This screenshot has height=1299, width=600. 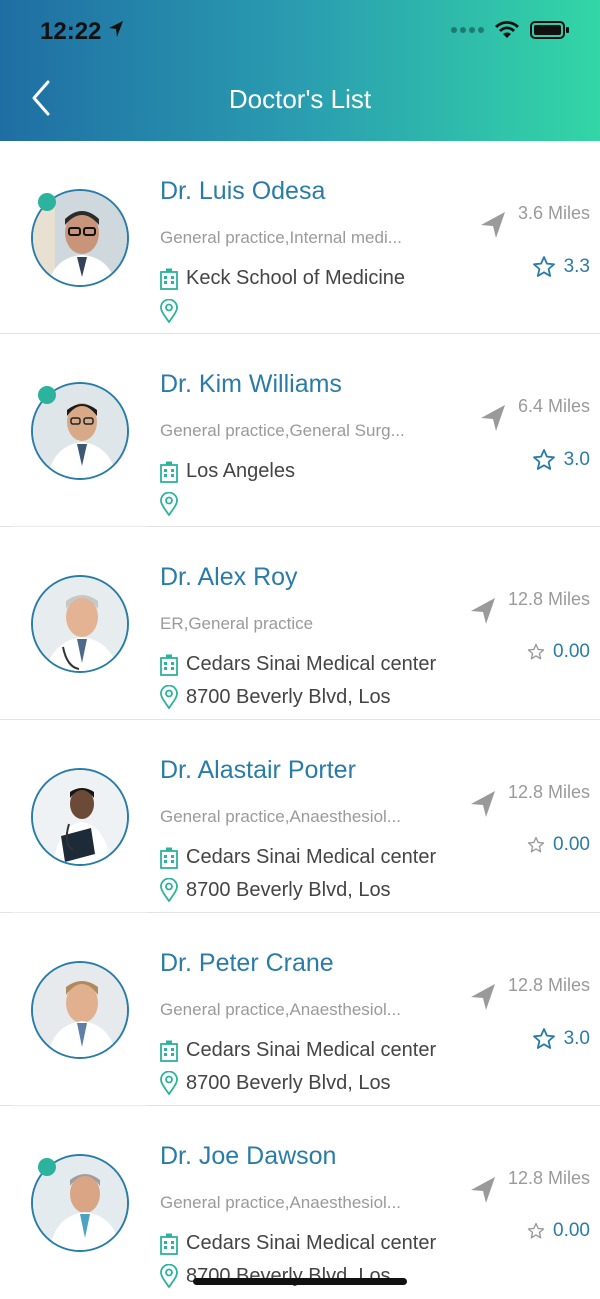 What do you see at coordinates (561, 267) in the screenshot?
I see `doctor-rating: 3.3` at bounding box center [561, 267].